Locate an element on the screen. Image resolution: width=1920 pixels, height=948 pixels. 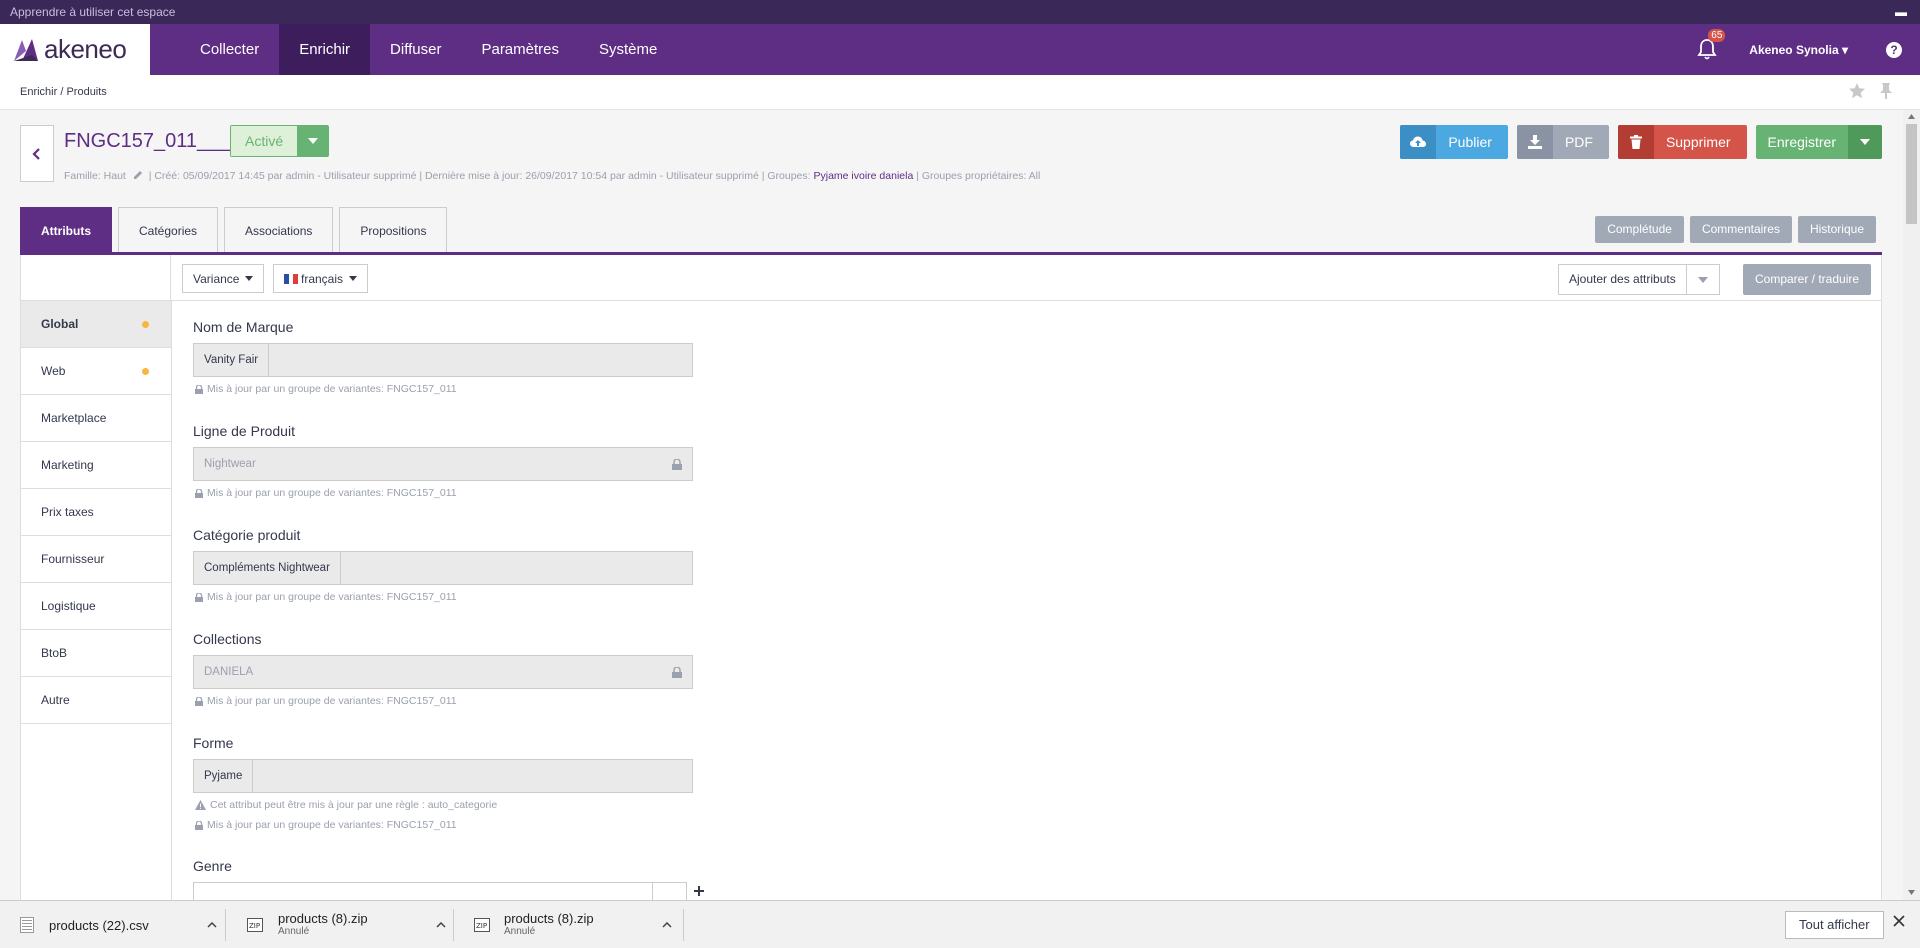
status-dropdown-button is located at coordinates (313, 141).